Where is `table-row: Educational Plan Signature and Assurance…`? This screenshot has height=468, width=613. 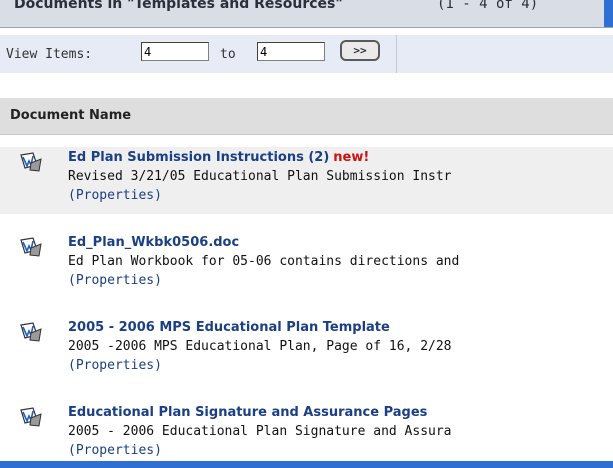 table-row: Educational Plan Signature and Assurance… is located at coordinates (306, 431).